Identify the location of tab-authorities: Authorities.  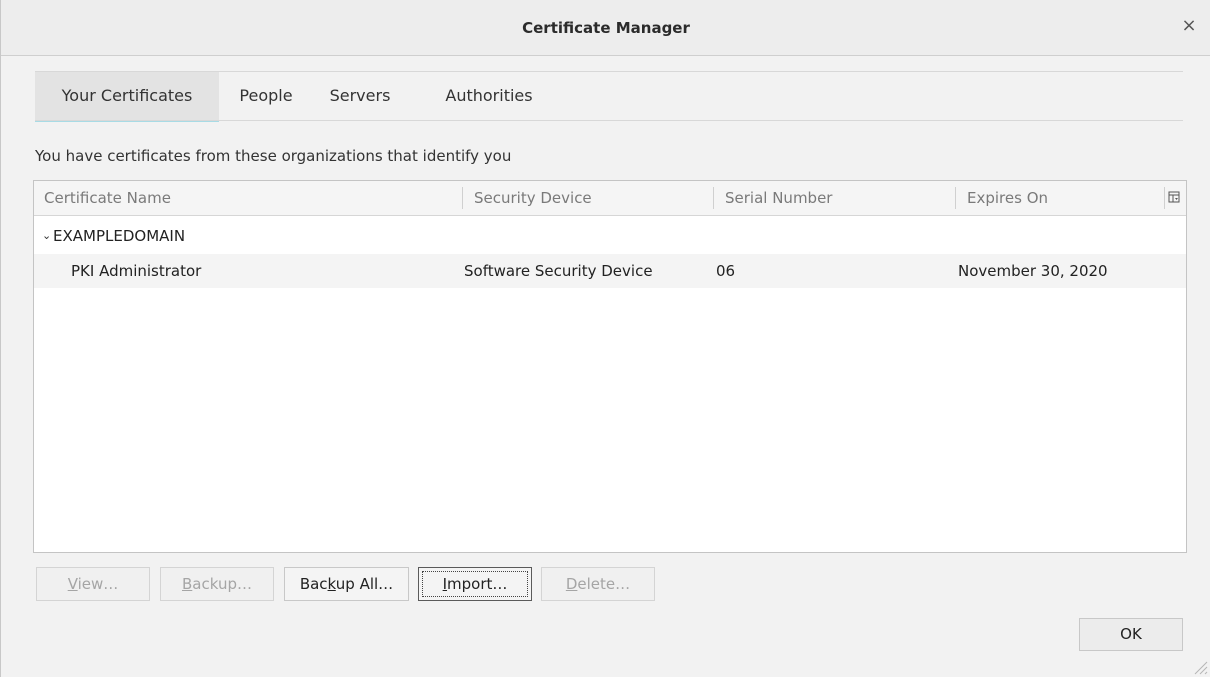
(489, 96).